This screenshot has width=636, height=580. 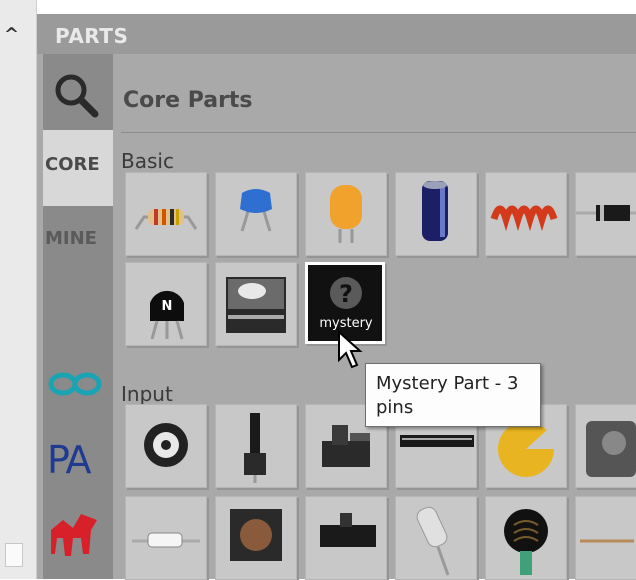 What do you see at coordinates (75, 534) in the screenshot?
I see `fritzing-icon` at bounding box center [75, 534].